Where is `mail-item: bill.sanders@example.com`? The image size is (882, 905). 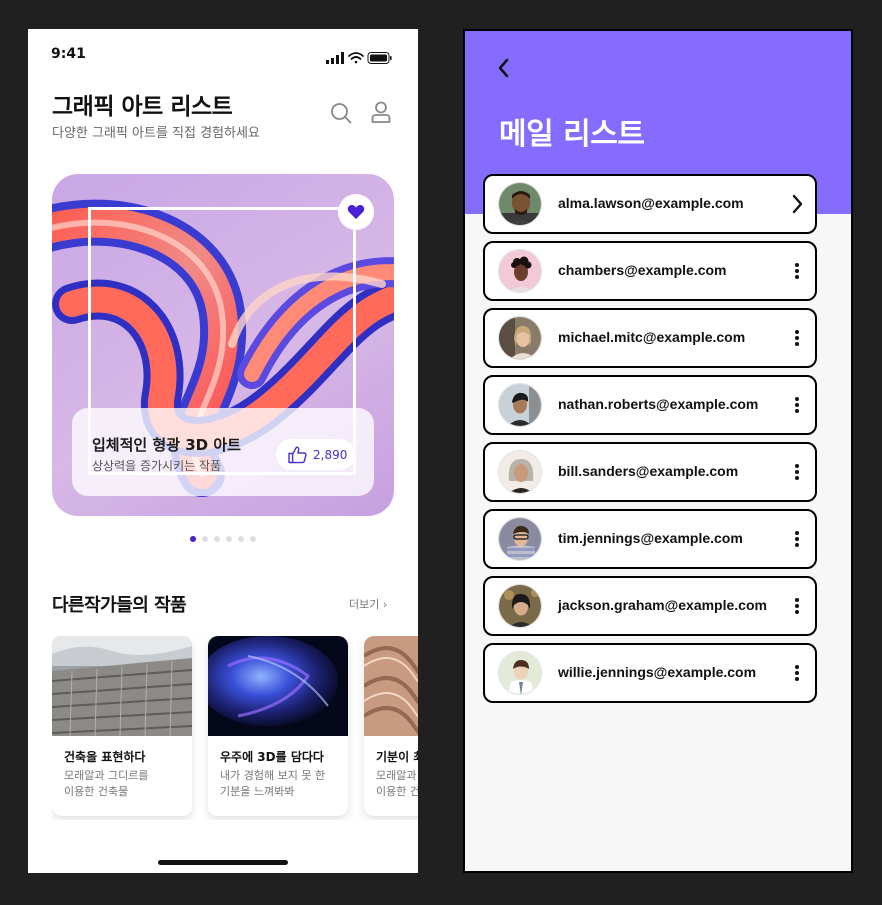
mail-item: bill.sanders@example.com is located at coordinates (650, 472).